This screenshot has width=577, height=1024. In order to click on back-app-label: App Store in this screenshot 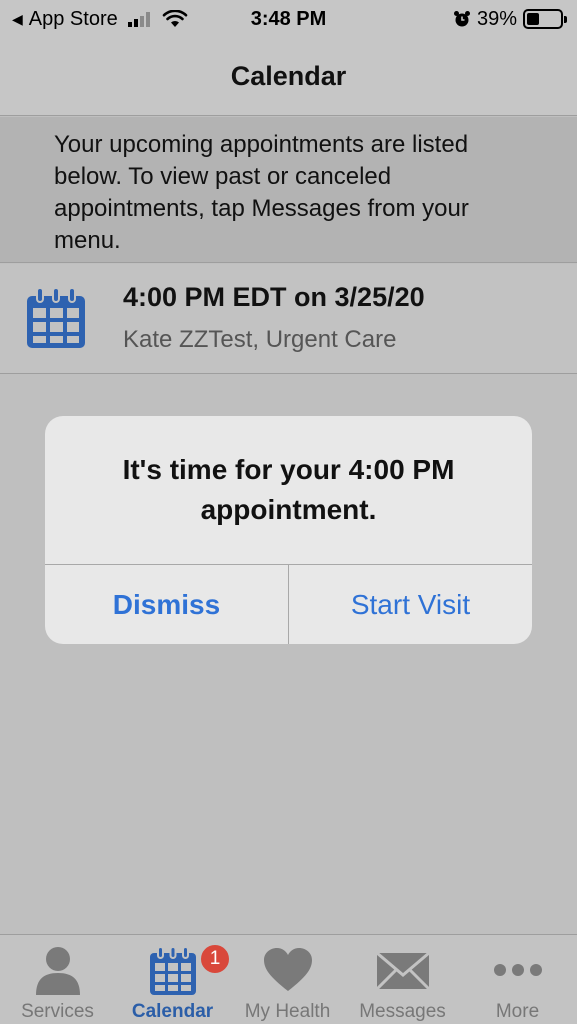, I will do `click(73, 19)`.